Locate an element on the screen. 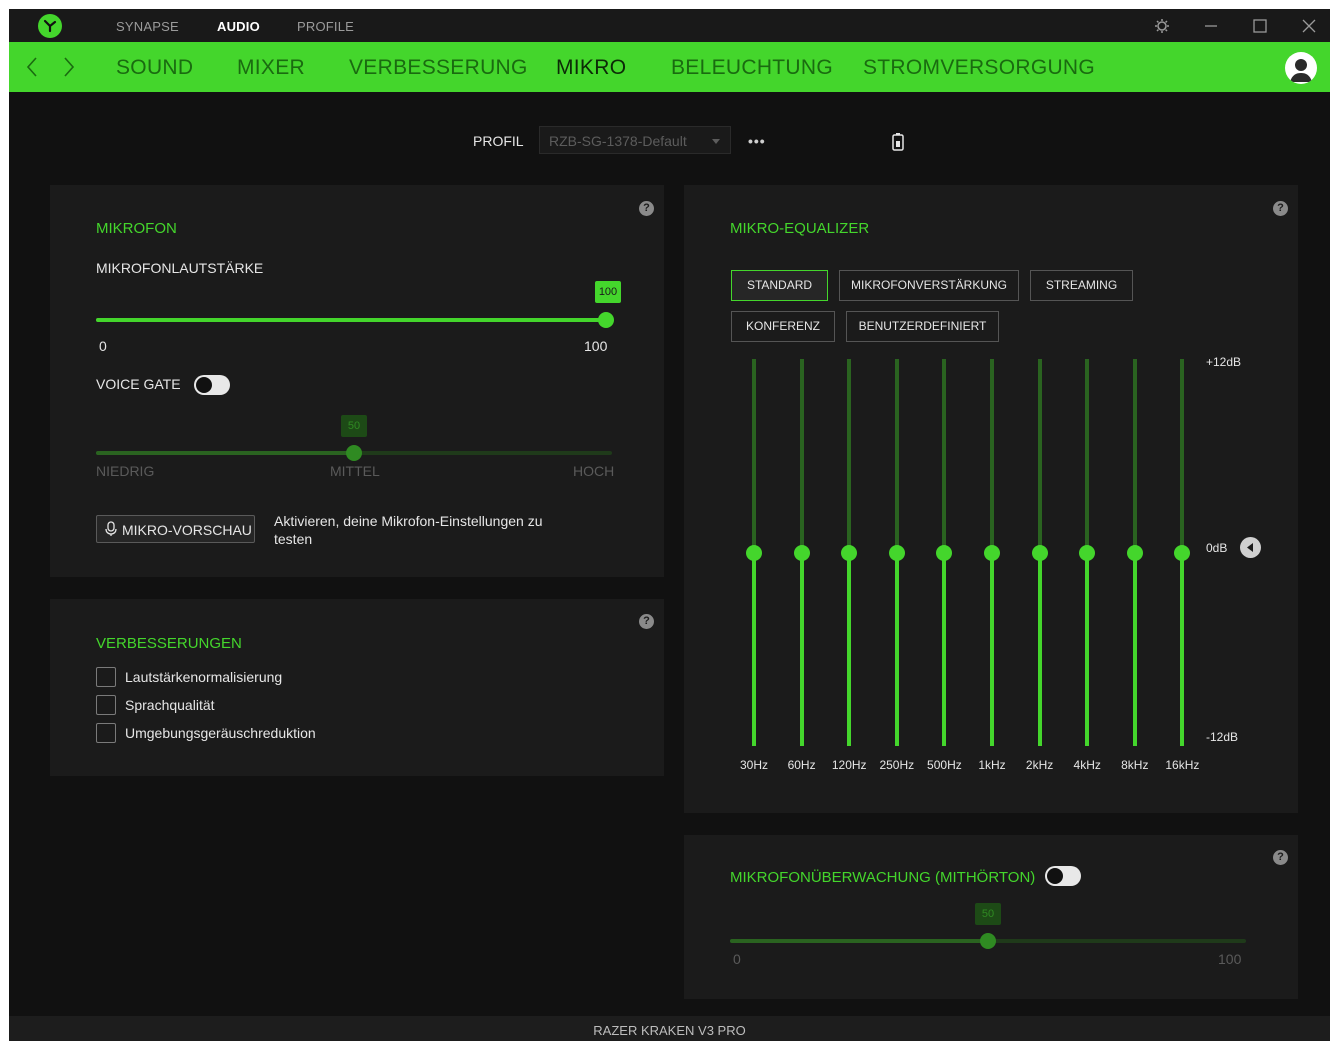 The height and width of the screenshot is (1041, 1330). nav-tab-beleuchtung: BELEUCHTUNG is located at coordinates (752, 68).